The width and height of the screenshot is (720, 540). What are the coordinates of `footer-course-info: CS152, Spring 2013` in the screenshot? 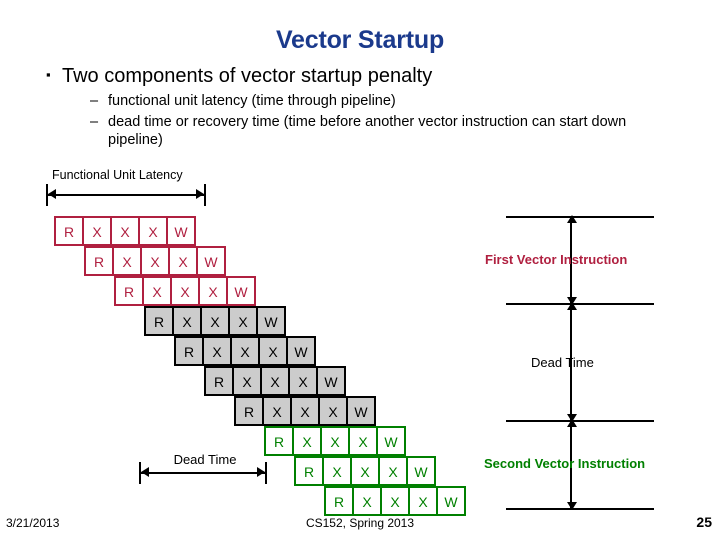 It's located at (360, 523).